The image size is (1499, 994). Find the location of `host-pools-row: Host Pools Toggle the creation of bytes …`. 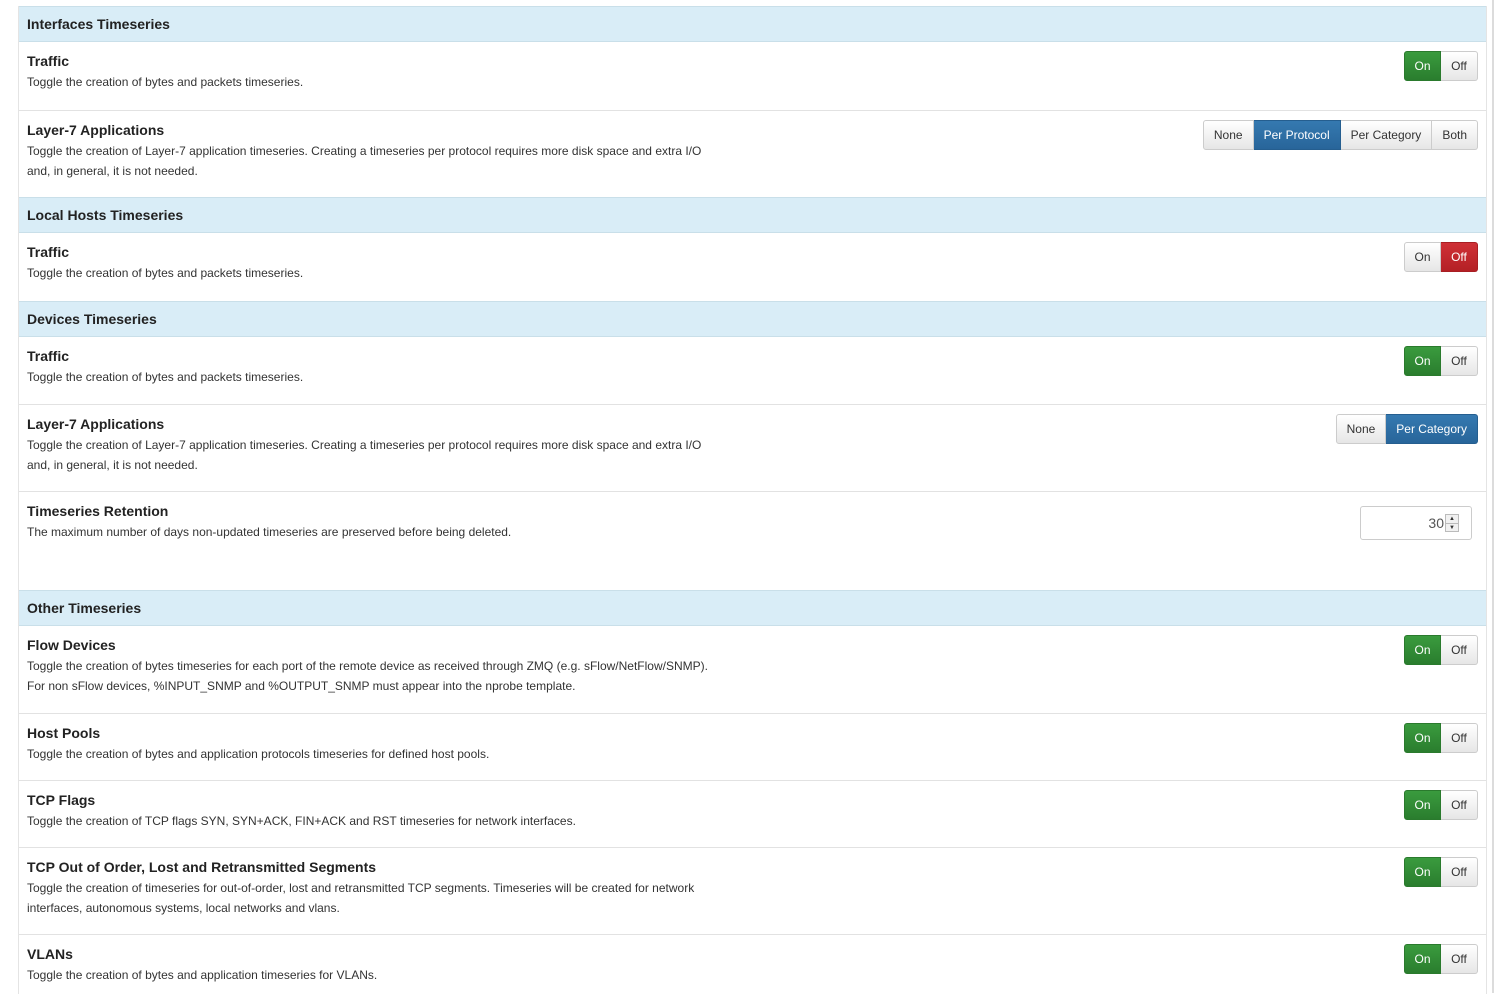

host-pools-row: Host Pools Toggle the creation of bytes … is located at coordinates (752, 746).